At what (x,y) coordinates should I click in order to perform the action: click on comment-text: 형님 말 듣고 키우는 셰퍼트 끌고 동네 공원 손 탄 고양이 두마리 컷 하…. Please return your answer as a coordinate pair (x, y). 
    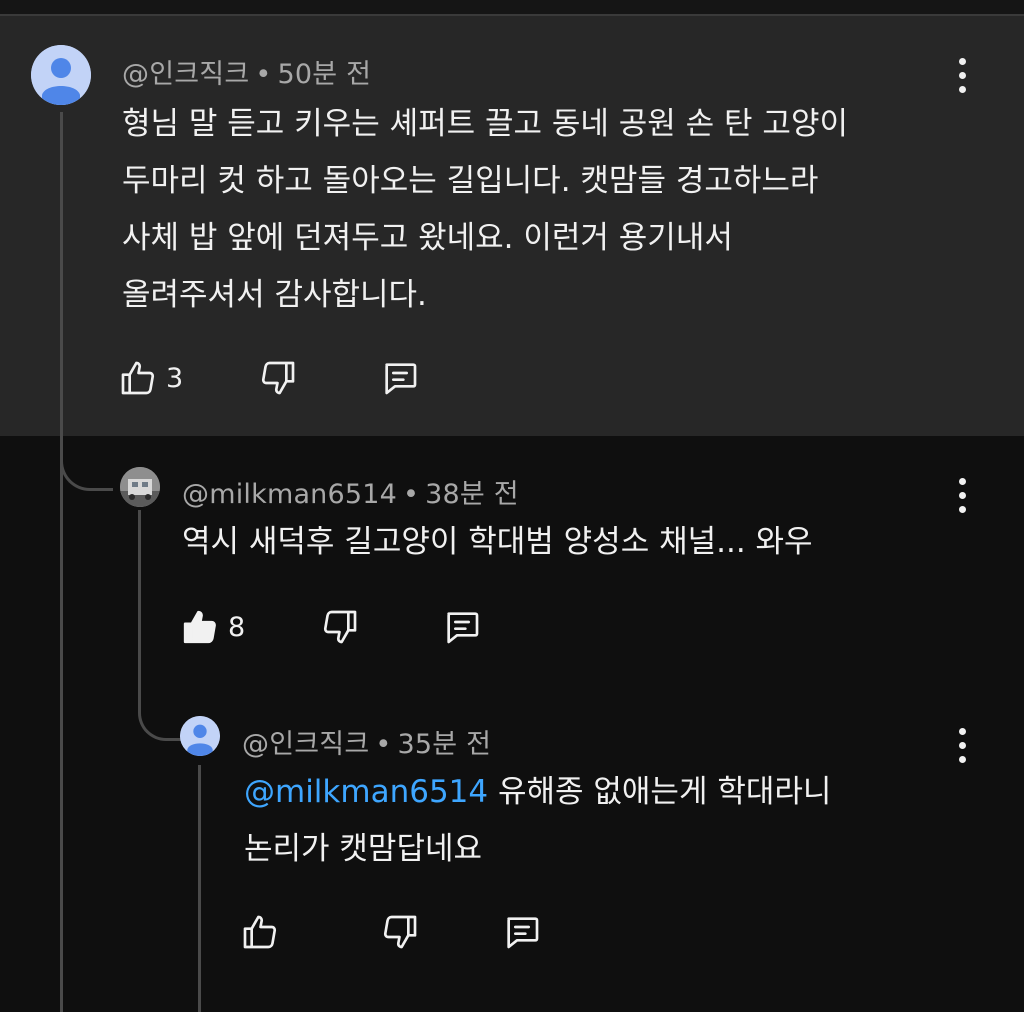
    Looking at the image, I should click on (485, 209).